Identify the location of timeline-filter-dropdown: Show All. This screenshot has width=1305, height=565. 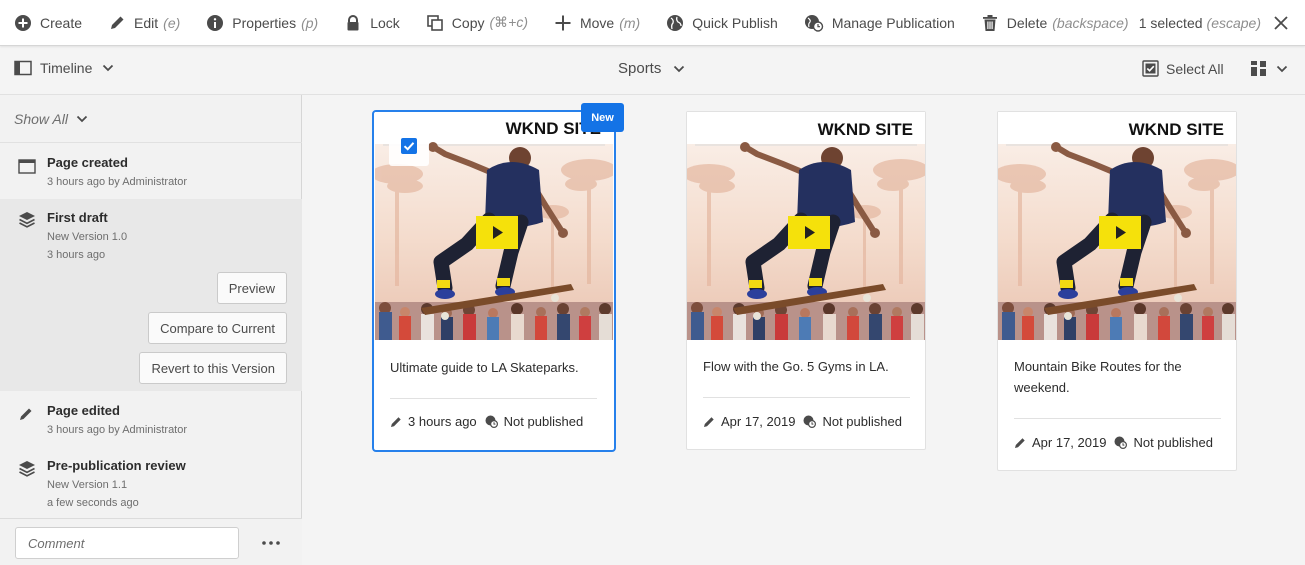
(51, 119).